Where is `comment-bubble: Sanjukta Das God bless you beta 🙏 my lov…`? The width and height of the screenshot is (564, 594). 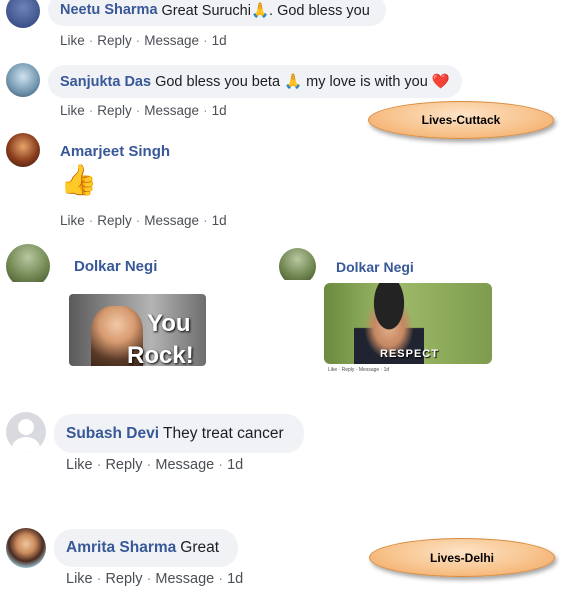
comment-bubble: Sanjukta Das God bless you beta 🙏 my lov… is located at coordinates (255, 81).